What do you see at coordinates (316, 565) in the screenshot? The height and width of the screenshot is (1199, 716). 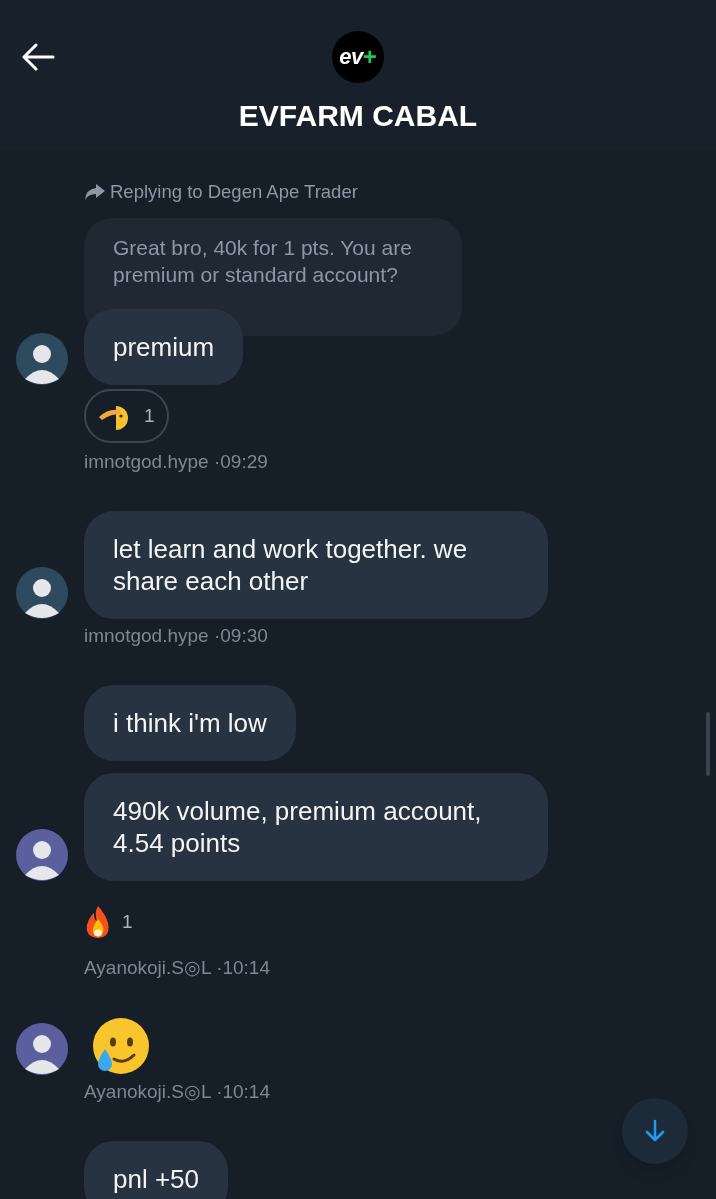 I see `message-bubble: let learn and work together. we share each other` at bounding box center [316, 565].